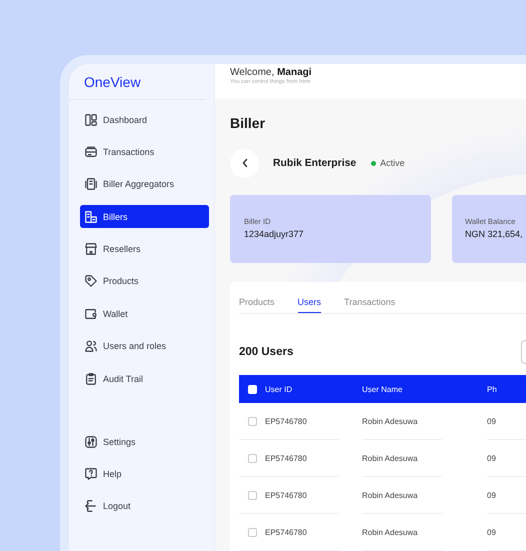 The image size is (526, 551). Describe the element at coordinates (382, 389) in the screenshot. I see `column-header: User Name` at that location.